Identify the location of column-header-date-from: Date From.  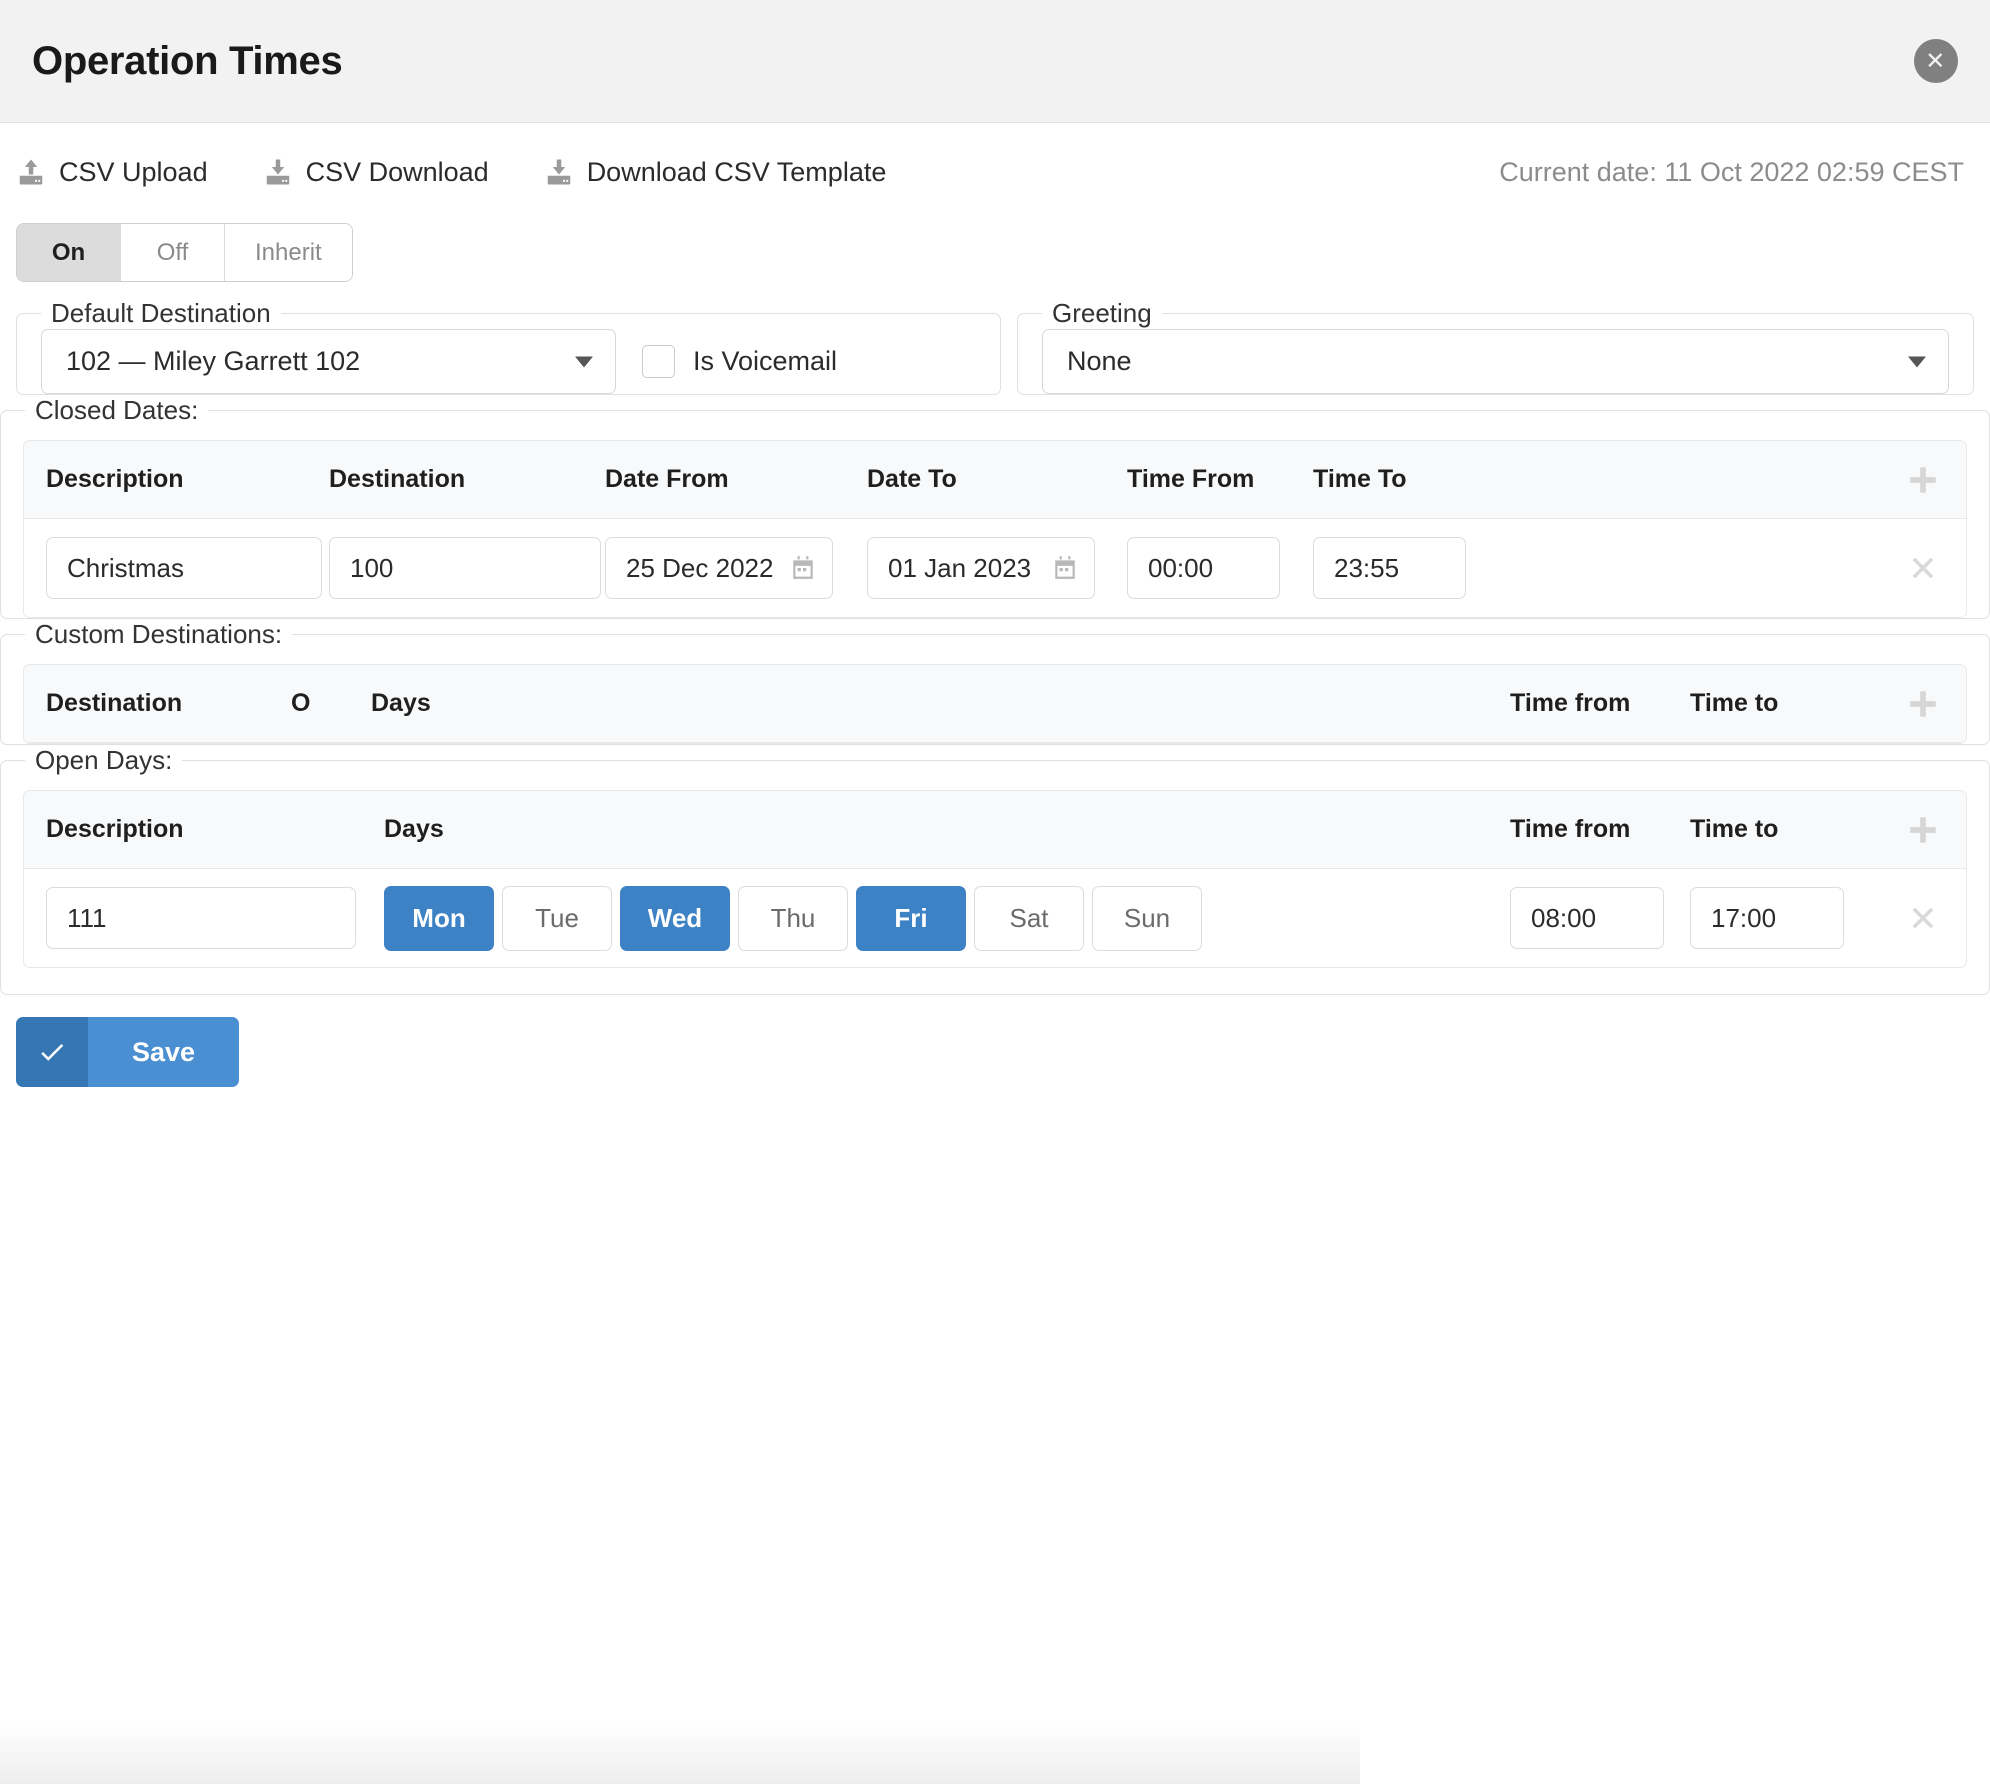
(667, 479).